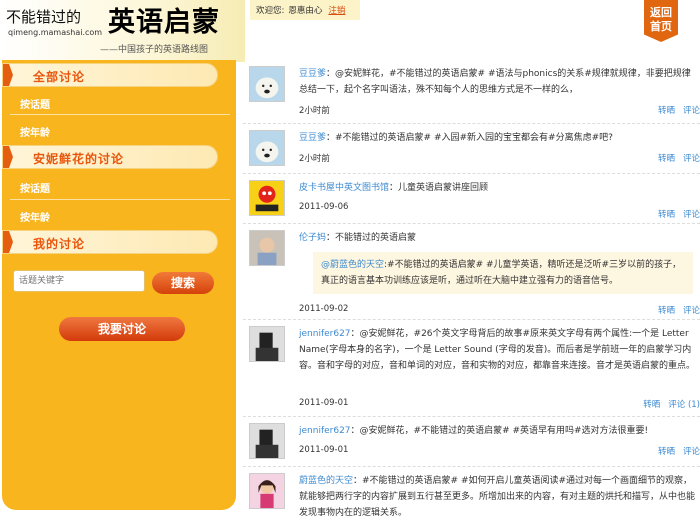  I want to click on section-all-discussions: 全部讨论, so click(110, 75).